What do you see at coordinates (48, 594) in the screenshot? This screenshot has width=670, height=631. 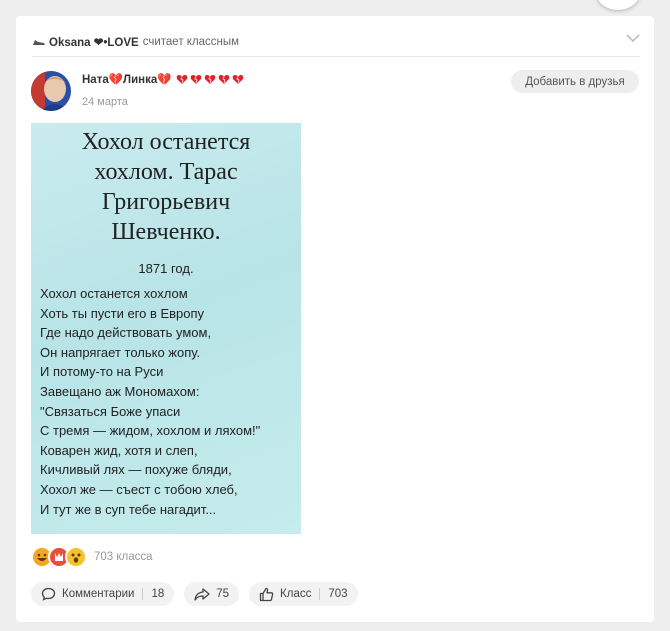 I see `comment-icon` at bounding box center [48, 594].